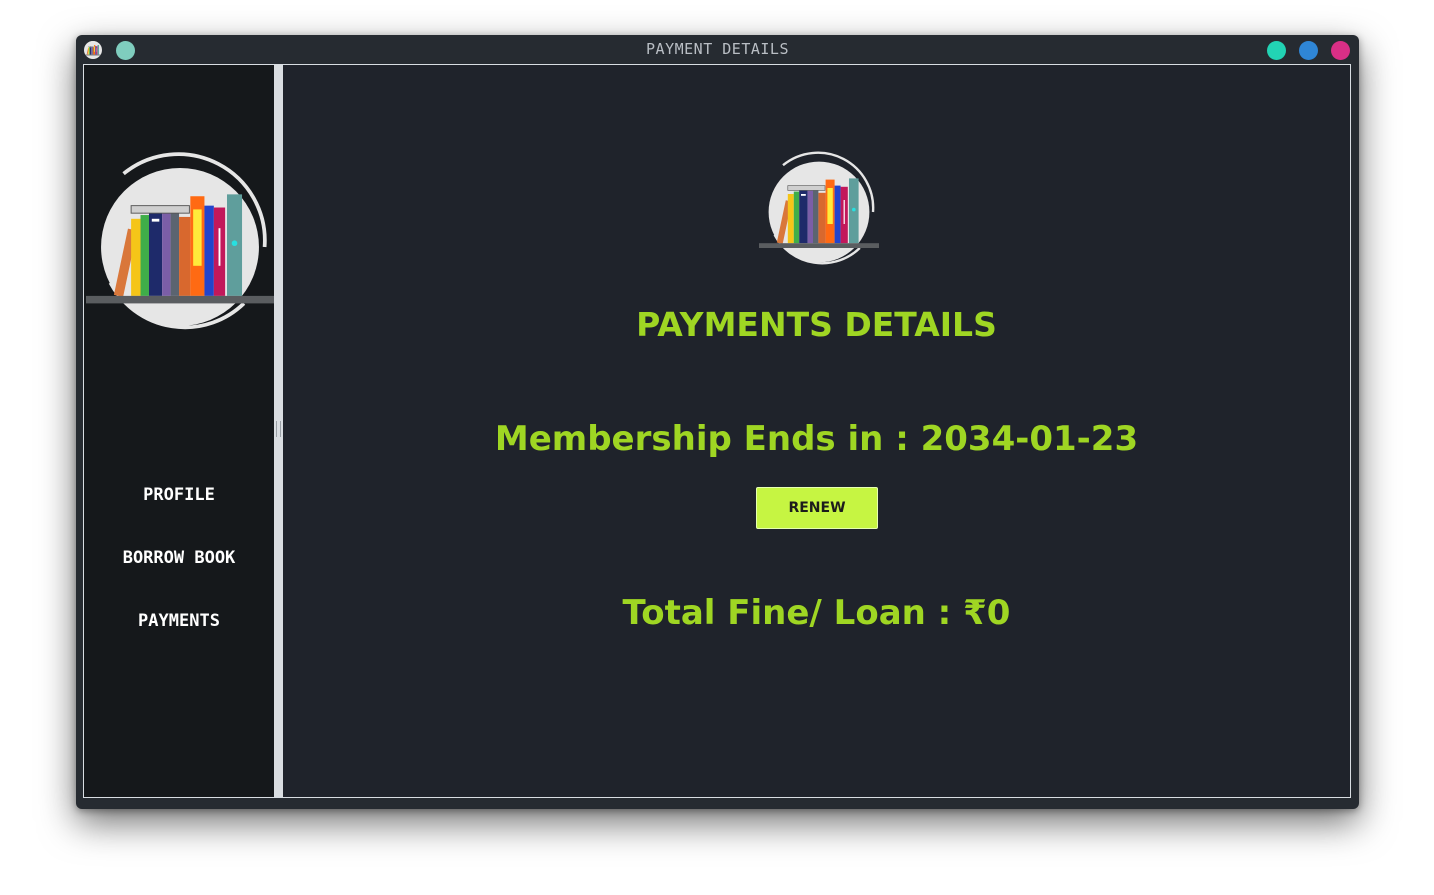  Describe the element at coordinates (1340, 50) in the screenshot. I see `close-button` at that location.